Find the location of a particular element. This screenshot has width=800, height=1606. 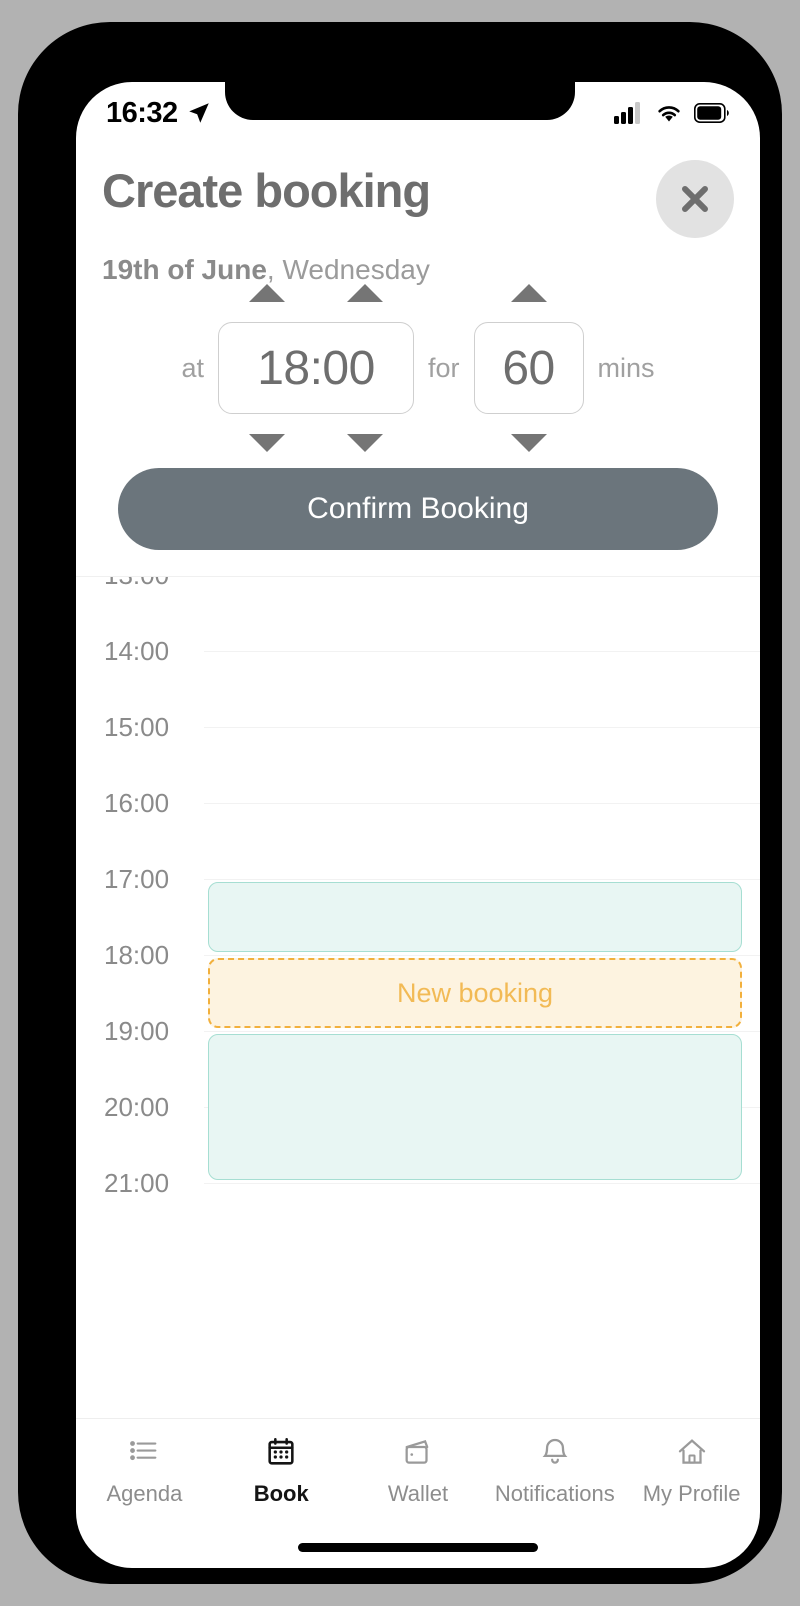

bell-icon is located at coordinates (555, 1451).